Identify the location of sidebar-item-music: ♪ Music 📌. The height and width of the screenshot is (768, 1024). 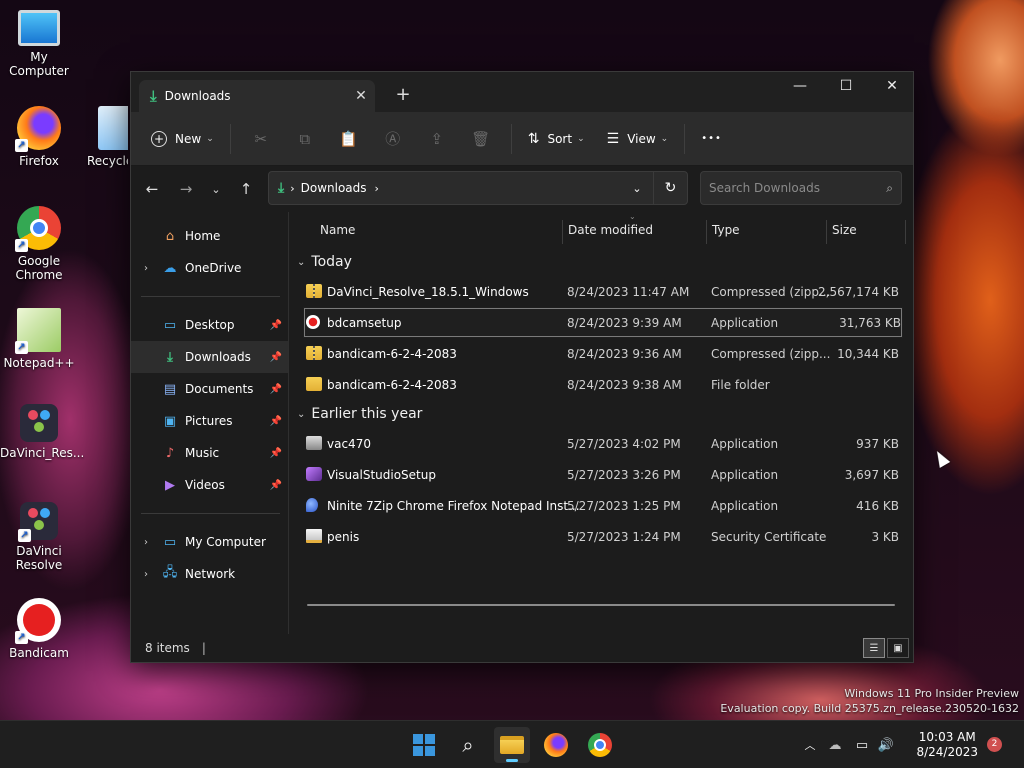
(209, 453).